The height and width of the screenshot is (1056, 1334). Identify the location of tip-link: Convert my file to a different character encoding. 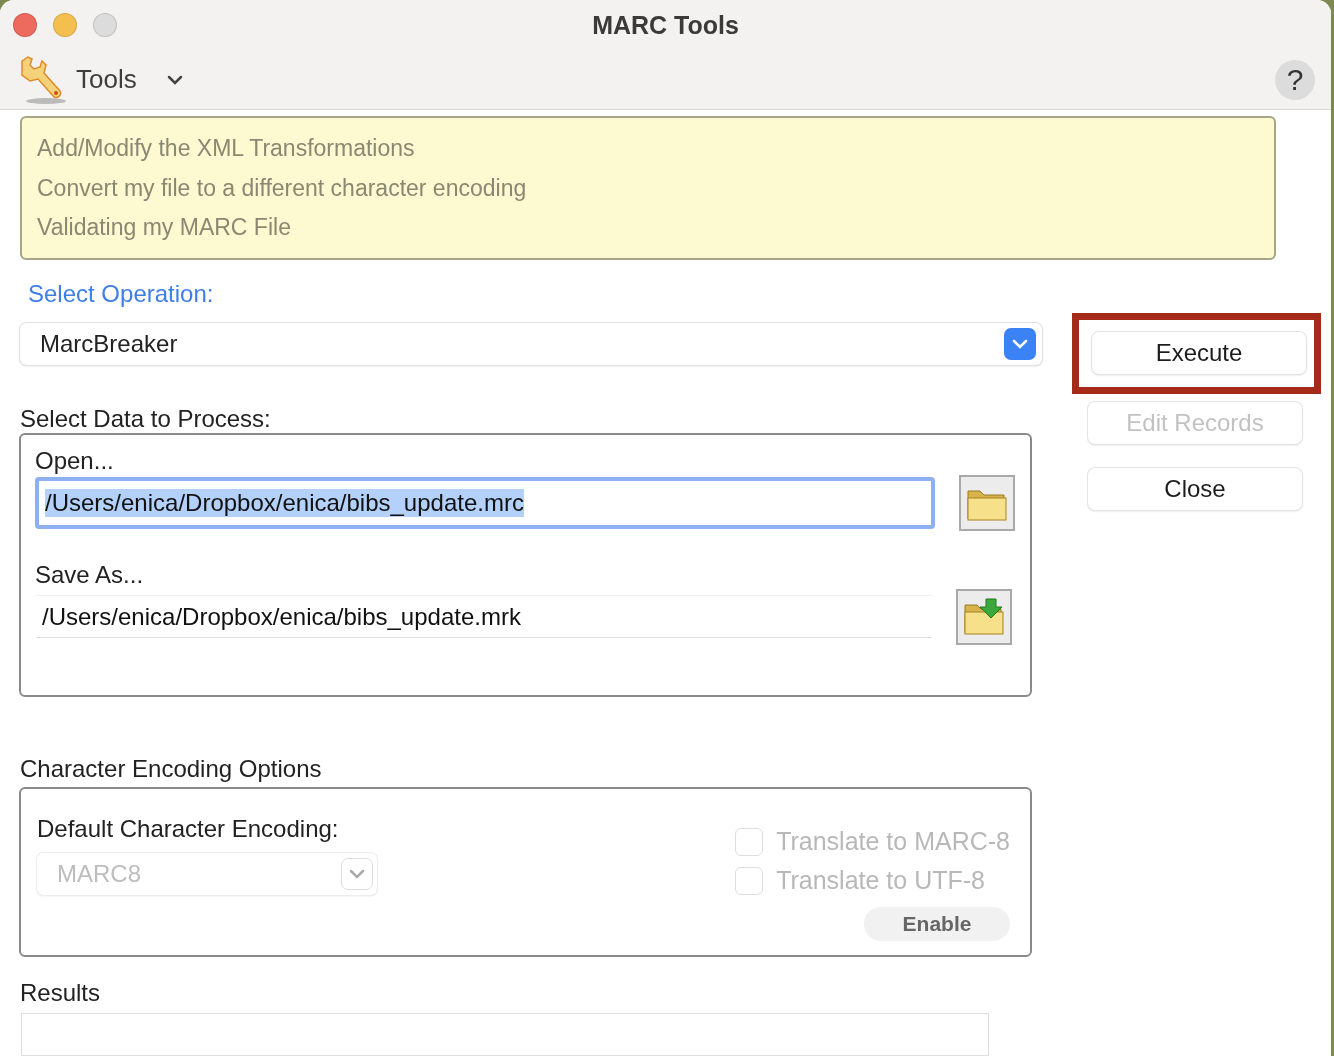
(648, 188).